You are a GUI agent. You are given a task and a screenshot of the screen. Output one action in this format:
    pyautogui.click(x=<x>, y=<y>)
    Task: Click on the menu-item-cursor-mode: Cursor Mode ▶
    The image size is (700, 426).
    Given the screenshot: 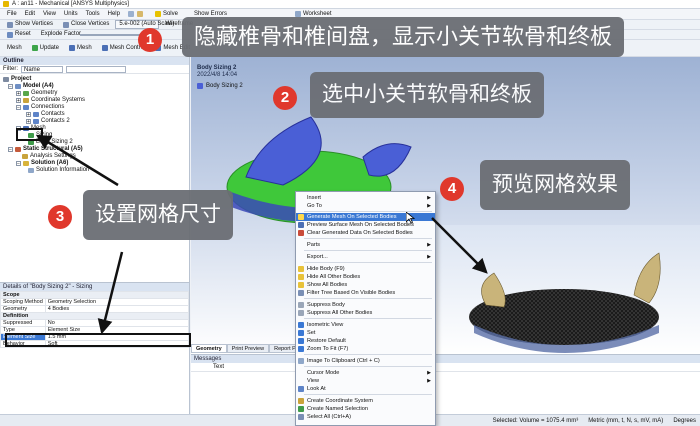 What is the action you would take?
    pyautogui.click(x=365, y=373)
    